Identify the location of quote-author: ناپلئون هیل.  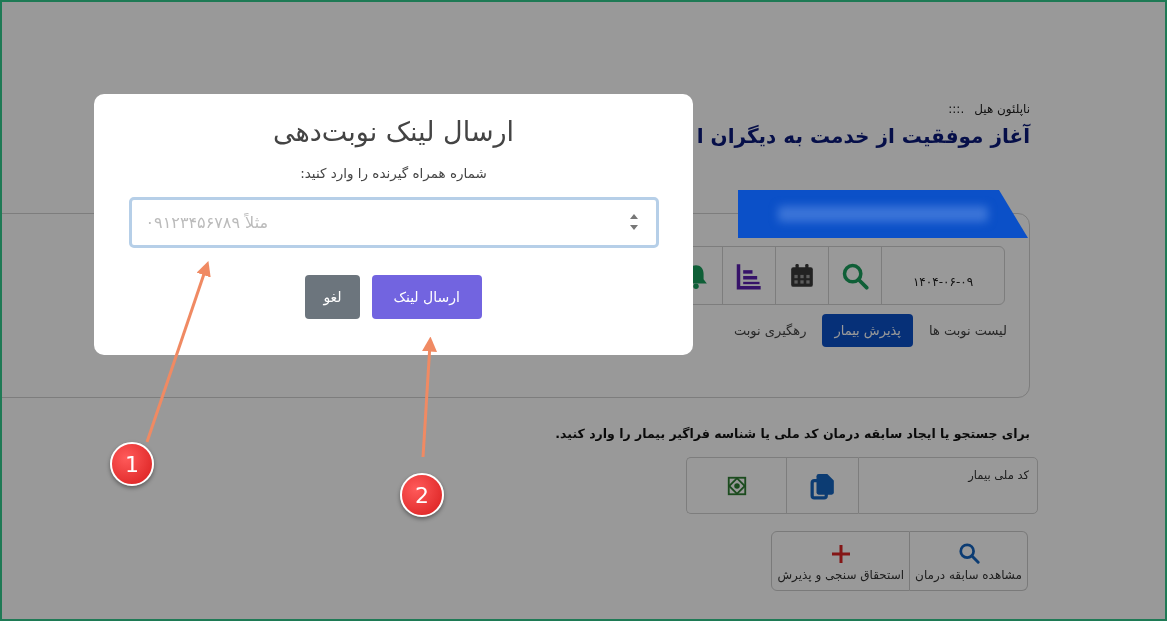
(1002, 109).